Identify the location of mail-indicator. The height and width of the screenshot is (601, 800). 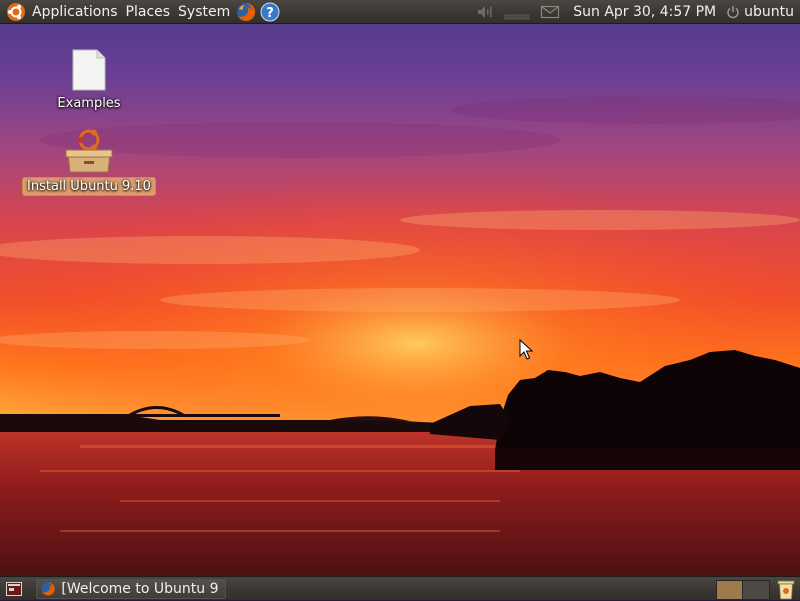
(550, 12).